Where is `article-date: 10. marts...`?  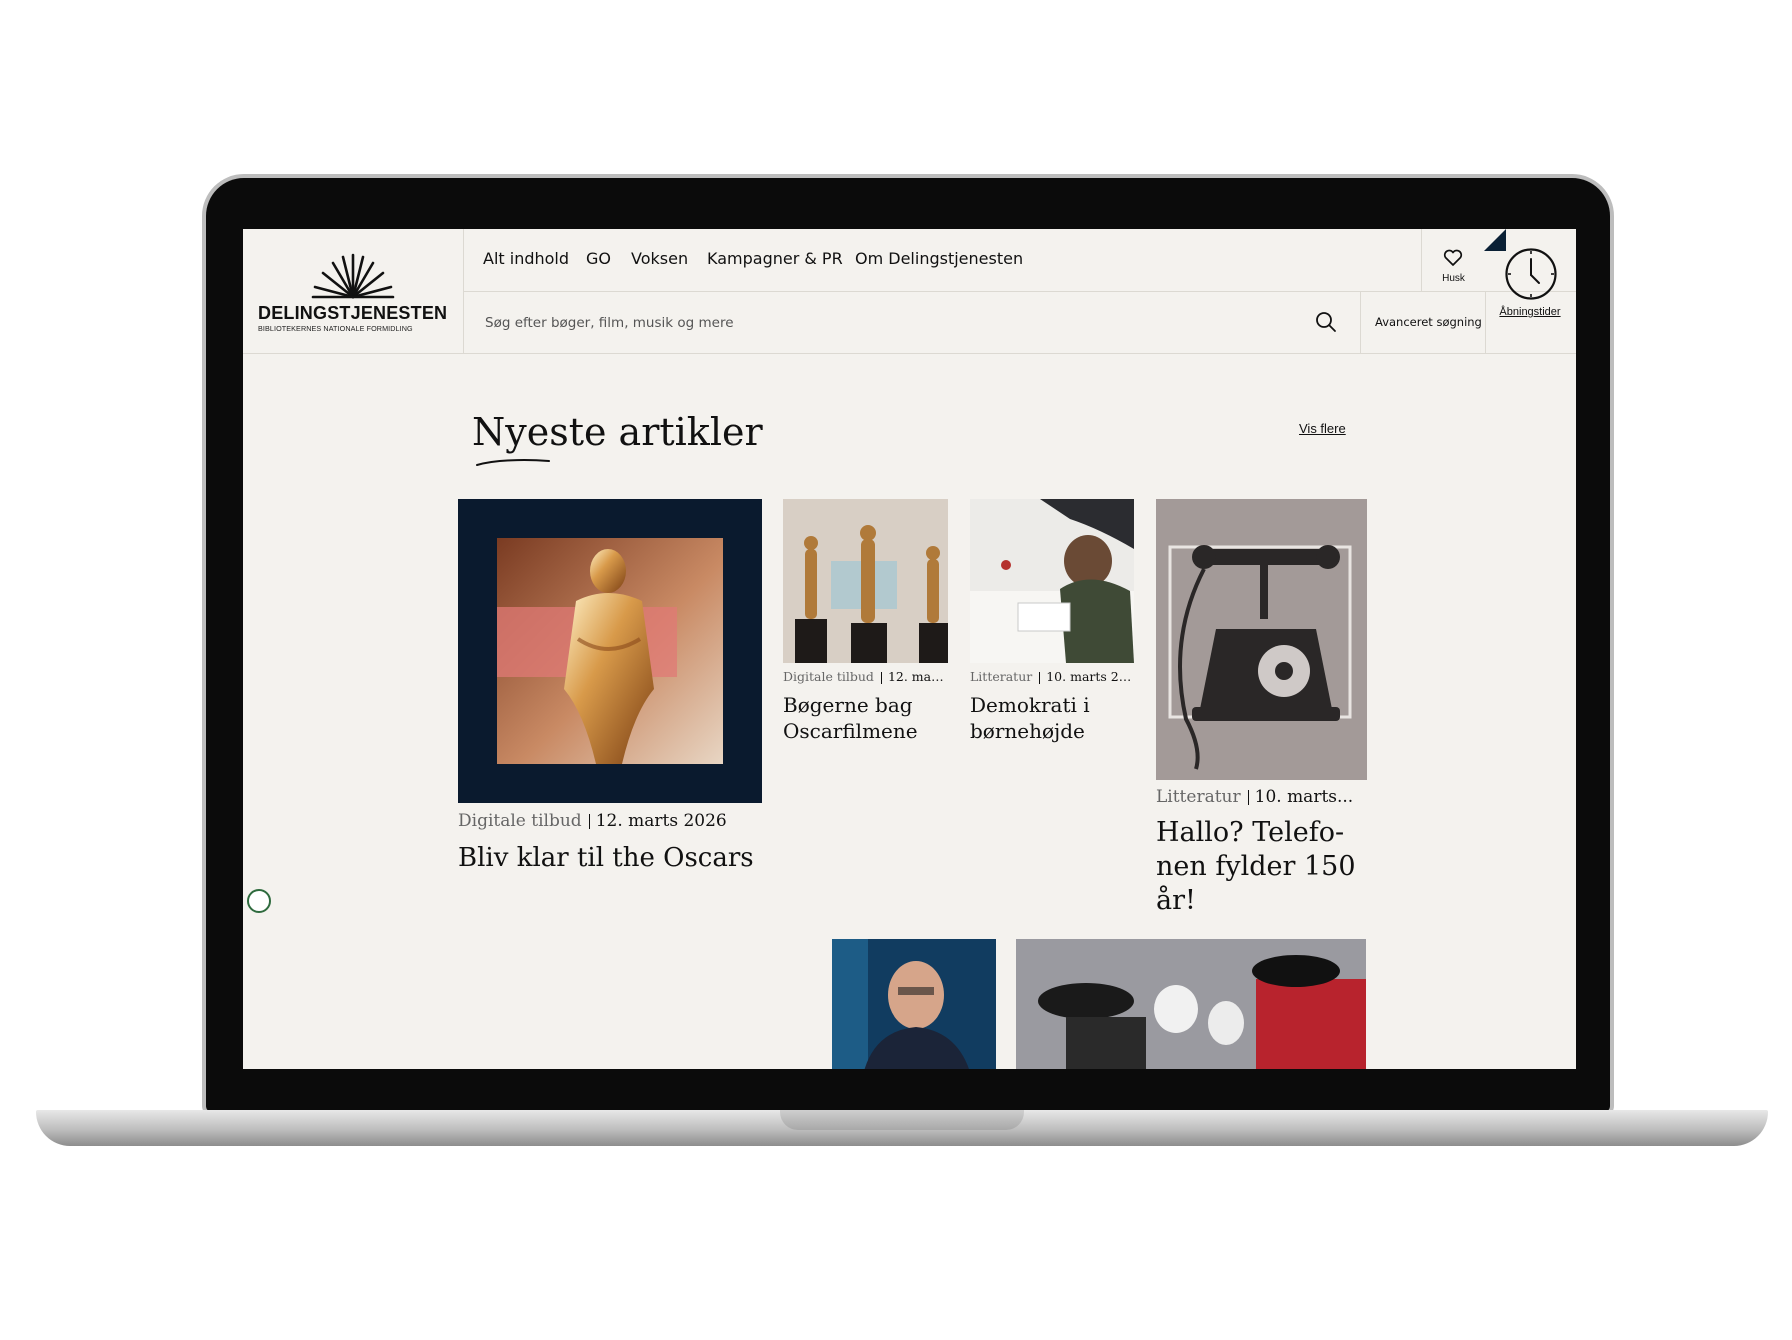
article-date: 10. marts... is located at coordinates (1304, 797).